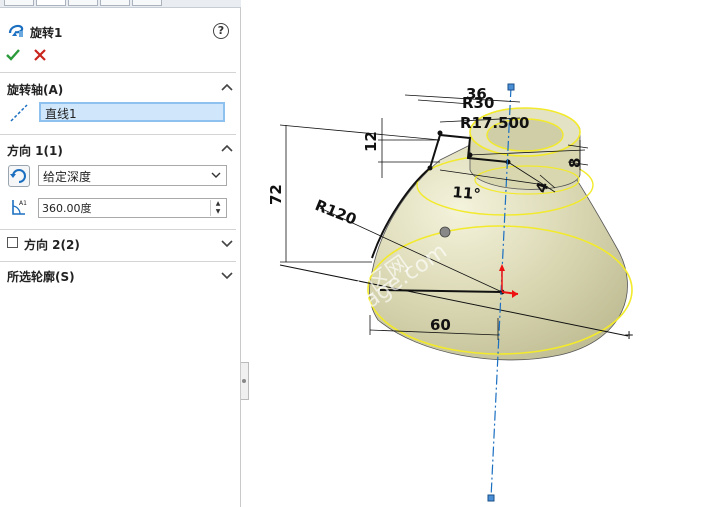 The width and height of the screenshot is (705, 507). I want to click on axis-selection-field: 直线1, so click(132, 112).